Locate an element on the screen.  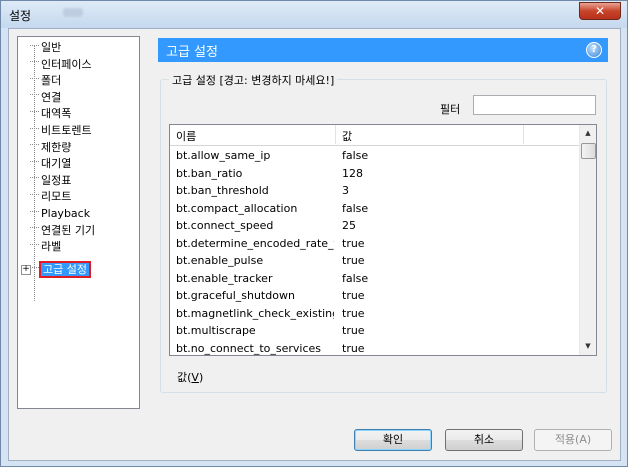
panel-header: 고급 설정 ? is located at coordinates (383, 50).